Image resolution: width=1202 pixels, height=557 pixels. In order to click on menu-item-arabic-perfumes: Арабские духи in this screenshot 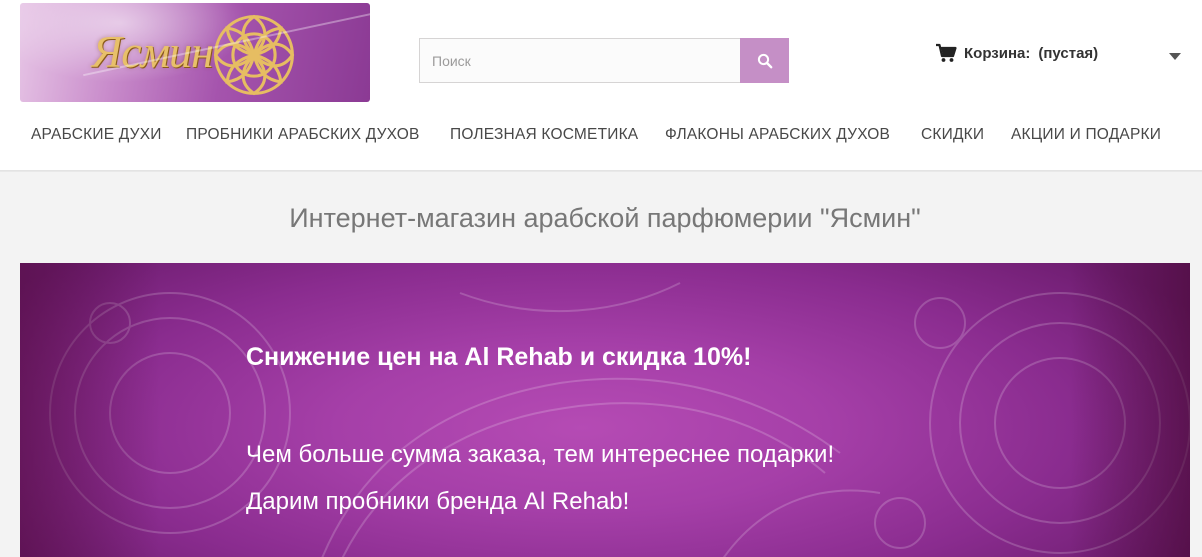, I will do `click(96, 135)`.